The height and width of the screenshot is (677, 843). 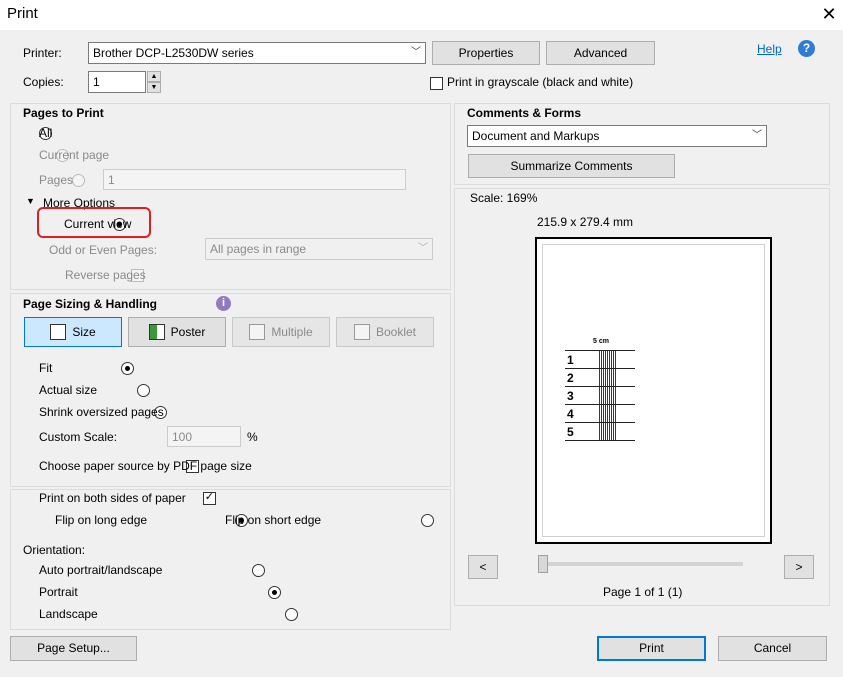 I want to click on comments-forms-value: Document and Markups, so click(x=536, y=136).